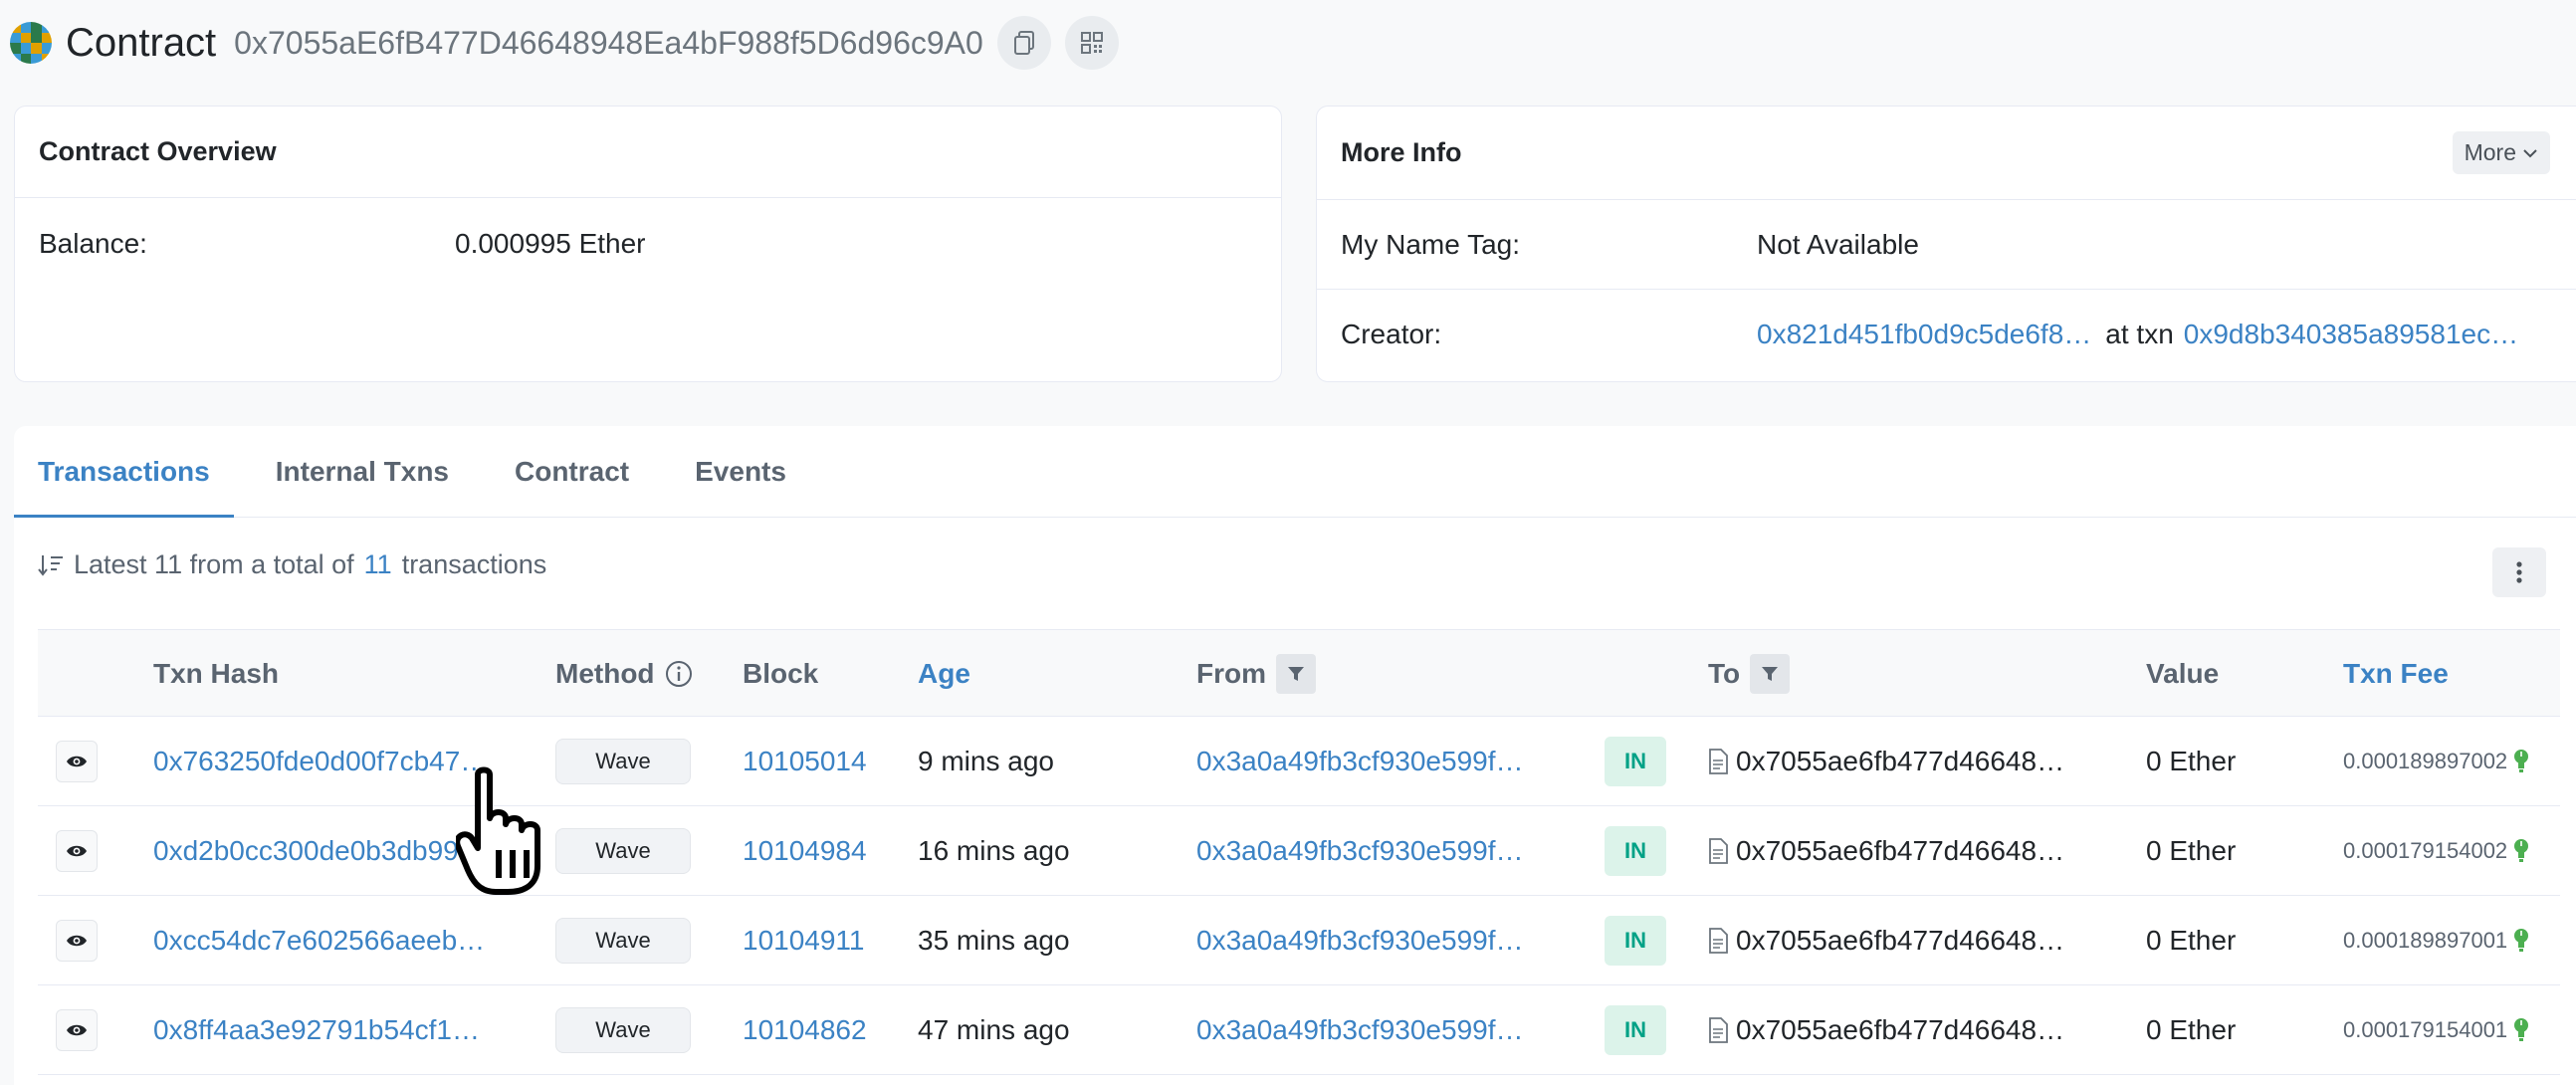 This screenshot has height=1085, width=2576. What do you see at coordinates (944, 674) in the screenshot?
I see `col-age: Age` at bounding box center [944, 674].